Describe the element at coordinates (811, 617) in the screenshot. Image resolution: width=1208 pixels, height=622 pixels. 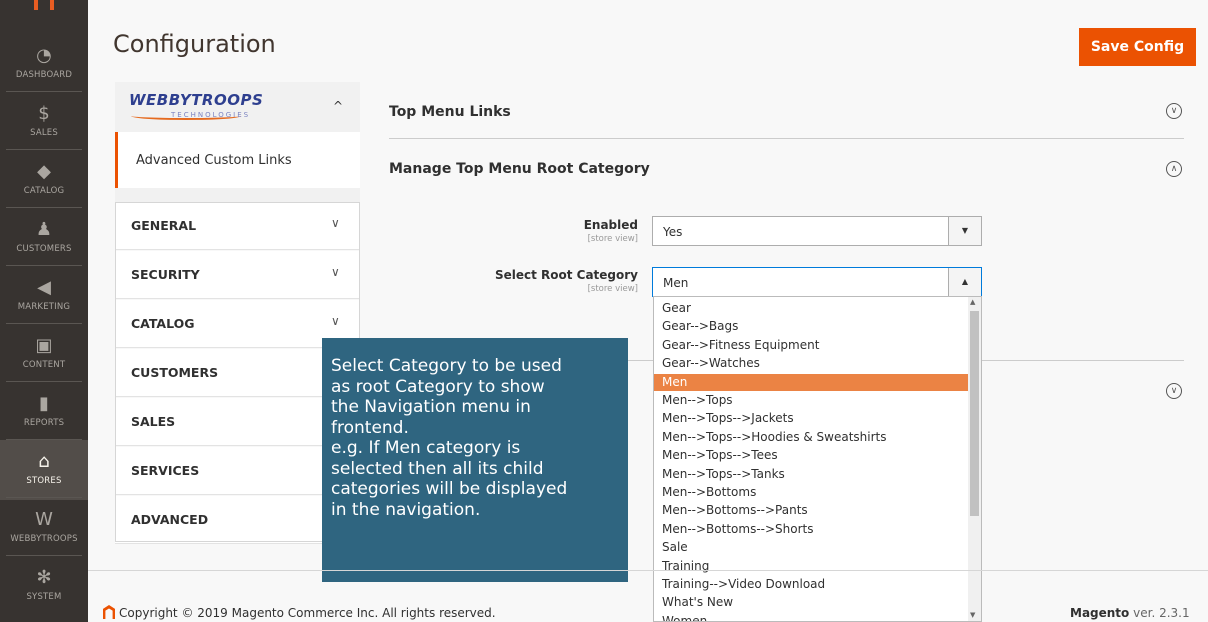
I see `dropdown-option: Women` at that location.